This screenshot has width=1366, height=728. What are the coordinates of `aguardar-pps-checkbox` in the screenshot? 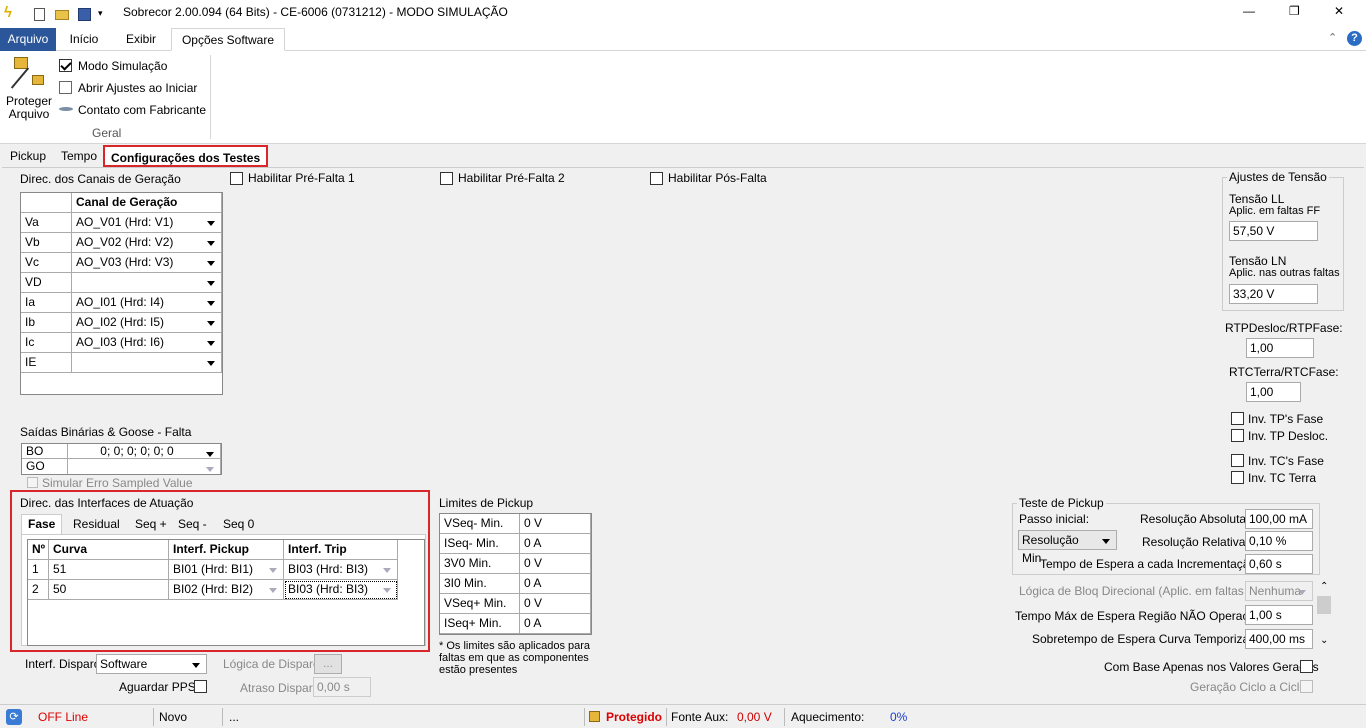 It's located at (200, 686).